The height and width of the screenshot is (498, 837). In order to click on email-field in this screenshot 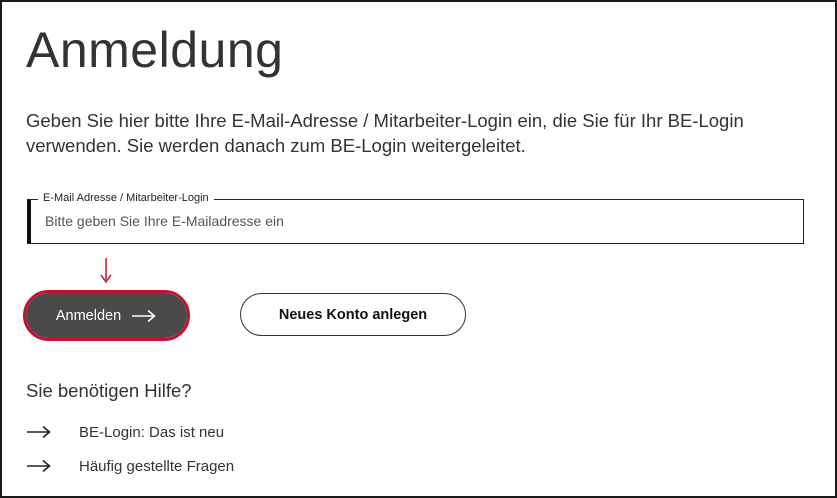, I will do `click(415, 220)`.